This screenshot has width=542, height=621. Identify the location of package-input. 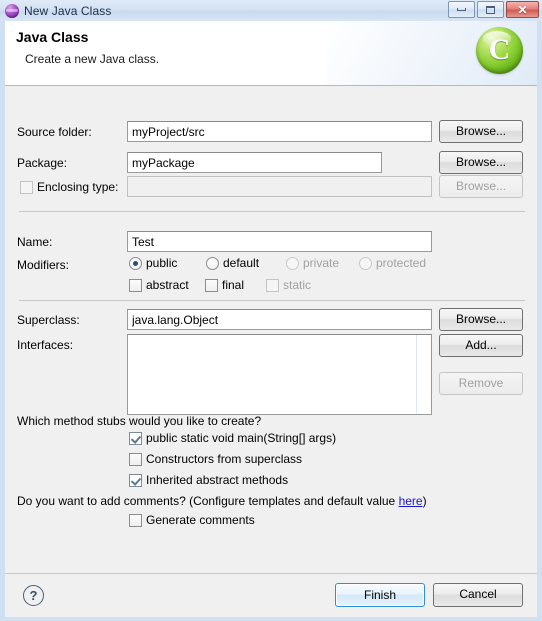
(254, 162).